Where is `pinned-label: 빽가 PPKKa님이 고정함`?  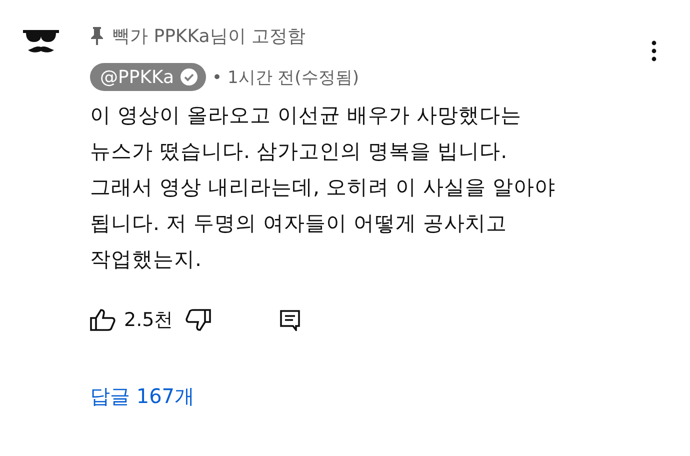
pinned-label: 빽가 PPKKa님이 고정함 is located at coordinates (209, 36).